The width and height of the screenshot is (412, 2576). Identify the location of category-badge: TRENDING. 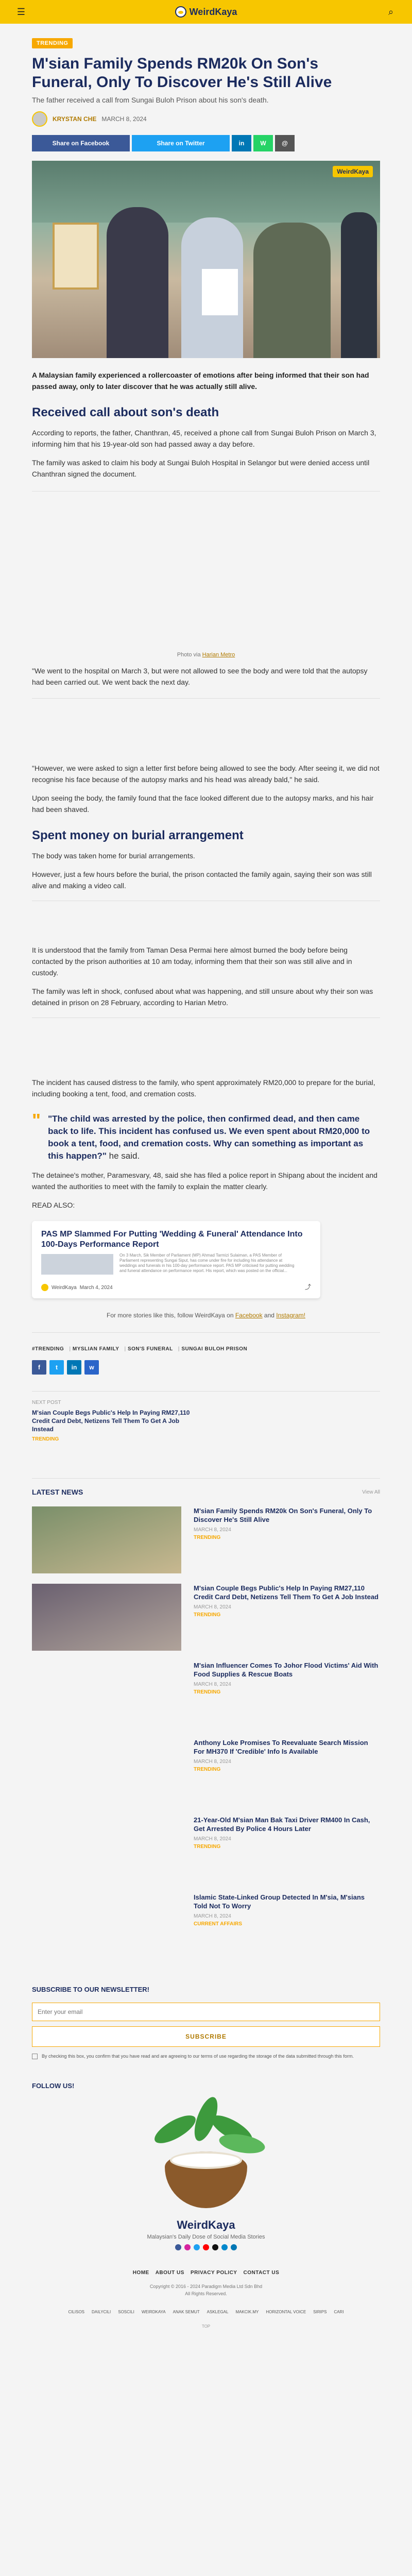
(52, 43).